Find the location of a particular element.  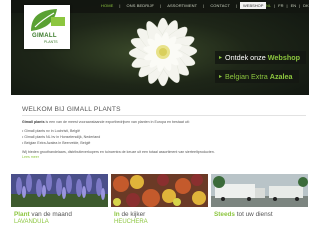

tile-caption: Plant van de maand is located at coordinates (43, 214).